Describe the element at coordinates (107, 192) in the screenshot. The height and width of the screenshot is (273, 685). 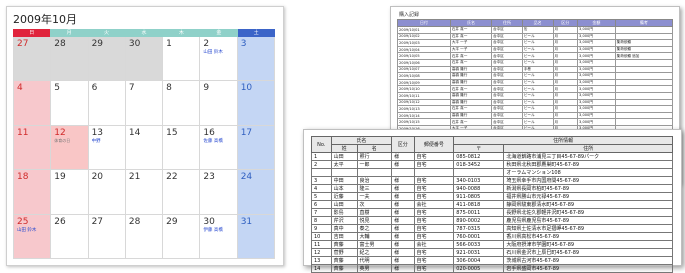
I see `calendar-day-cell: 20` at that location.